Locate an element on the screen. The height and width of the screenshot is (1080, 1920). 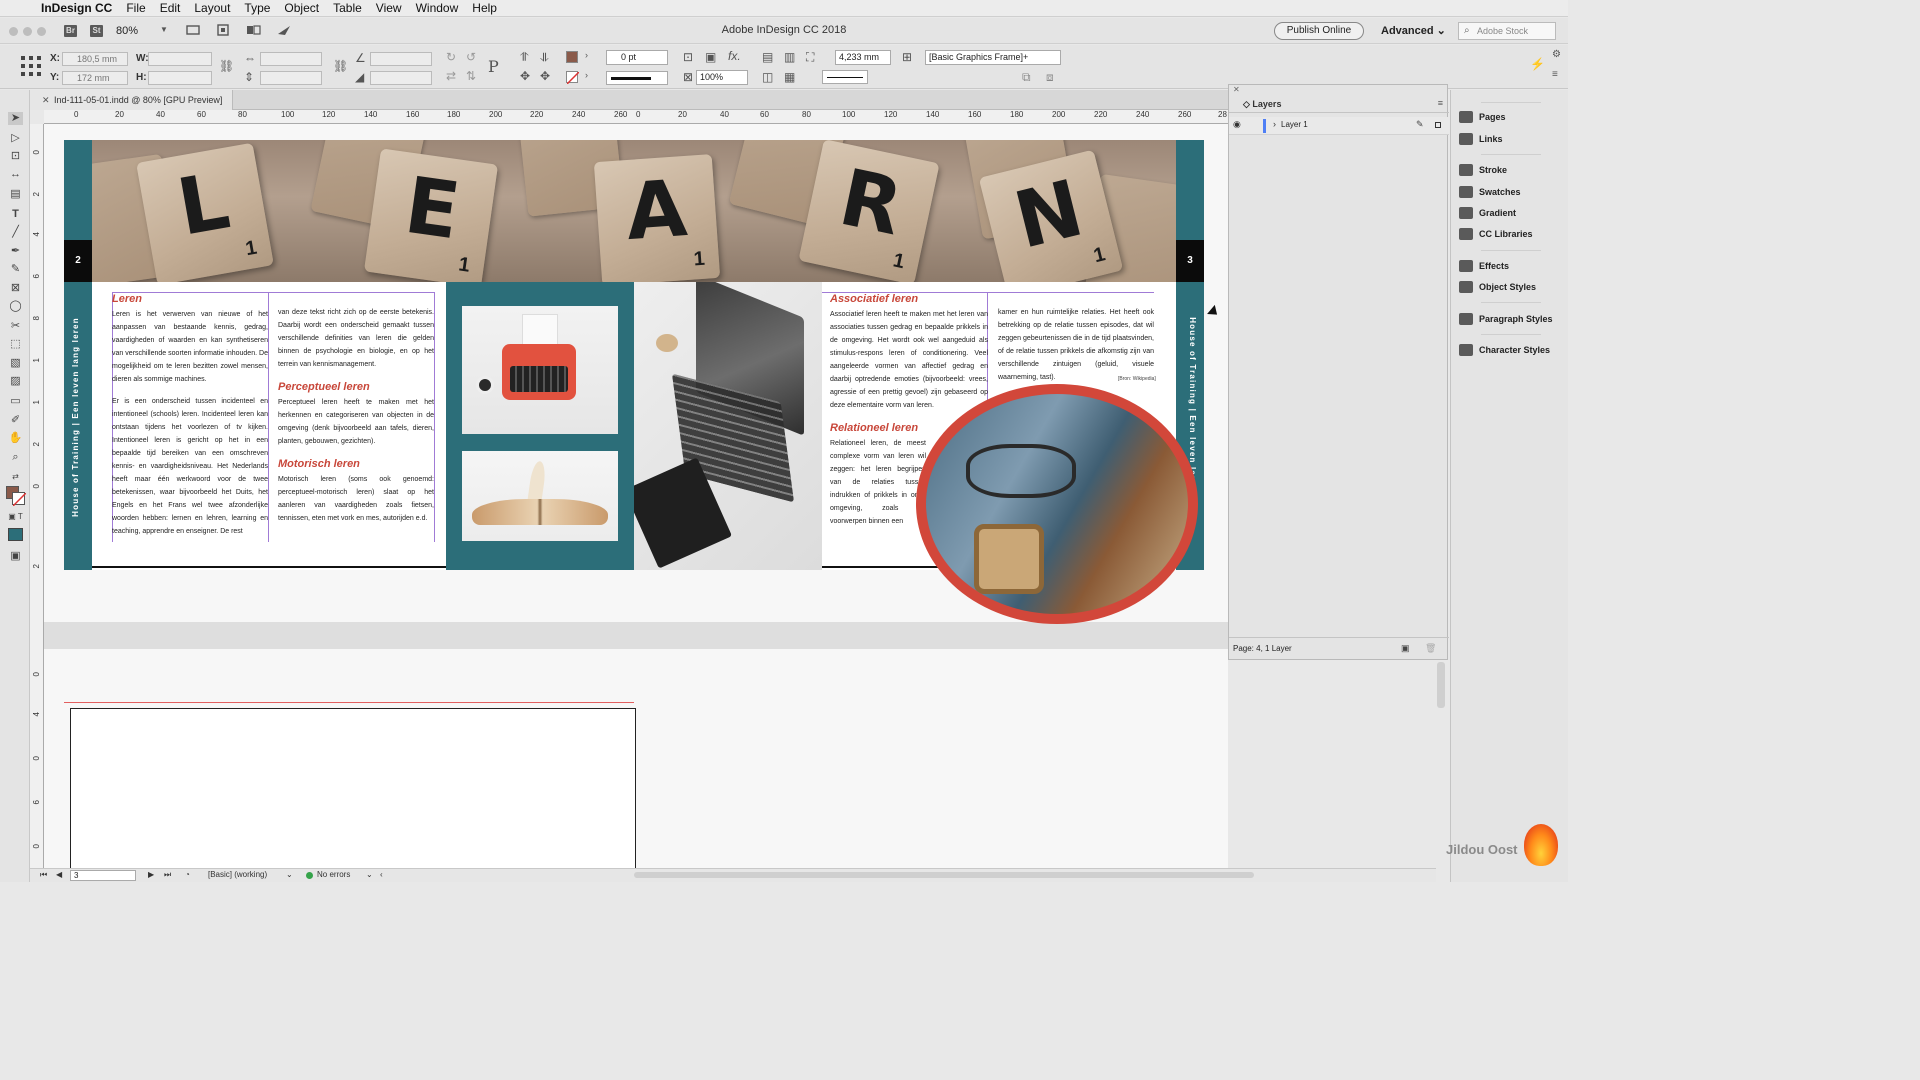
previous-page-icon: ◀ is located at coordinates (59, 874).